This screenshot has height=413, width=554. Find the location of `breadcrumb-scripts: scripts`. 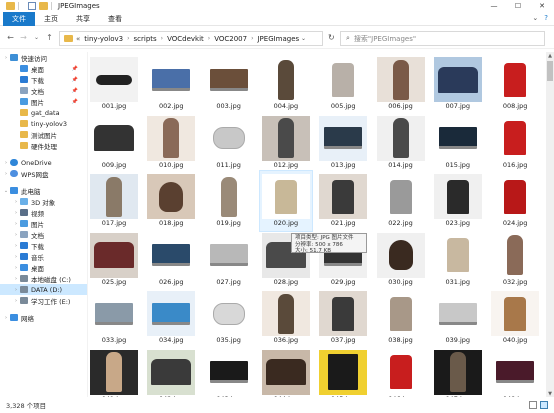

breadcrumb-scripts: scripts is located at coordinates (145, 39).